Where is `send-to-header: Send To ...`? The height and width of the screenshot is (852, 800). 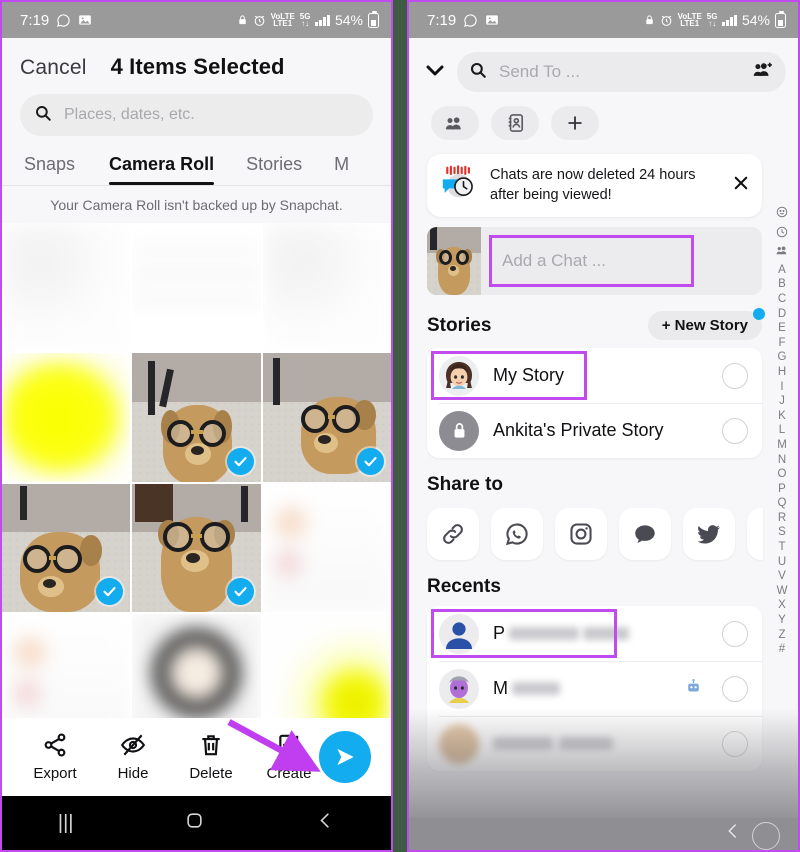
send-to-header: Send To ... is located at coordinates (603, 65).